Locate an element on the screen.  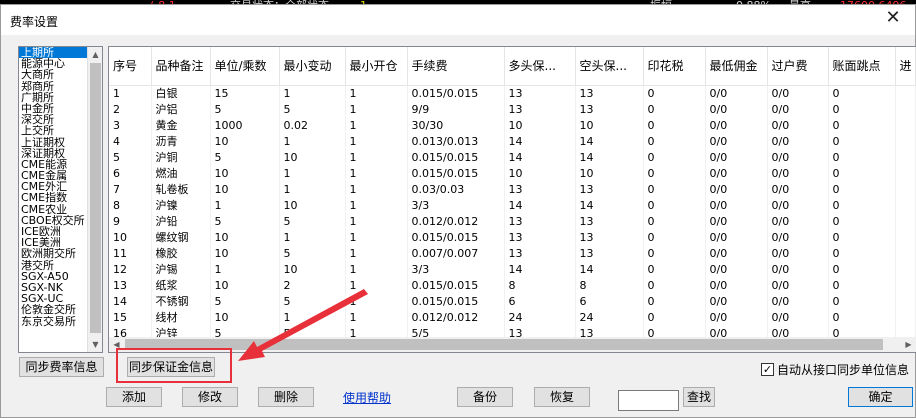
table-row: 5 沪铜 5 10 1 0.015/0.015 14 14 0 0/0 0/0 0 is located at coordinates (512, 157).